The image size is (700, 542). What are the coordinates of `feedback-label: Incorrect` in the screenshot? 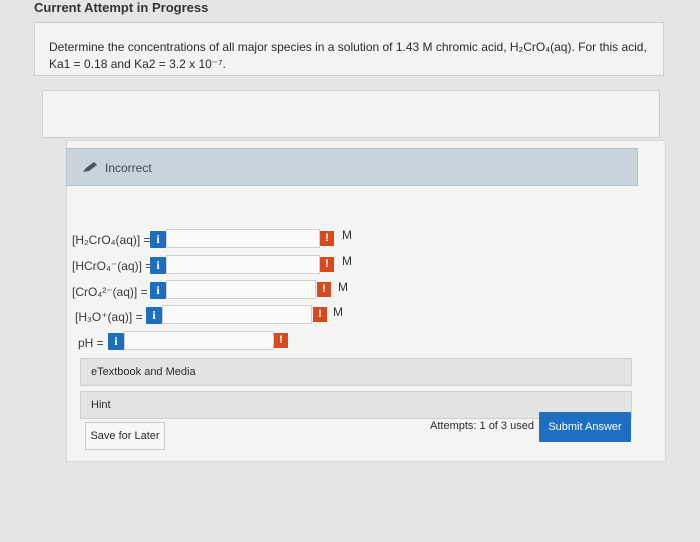 It's located at (128, 168).